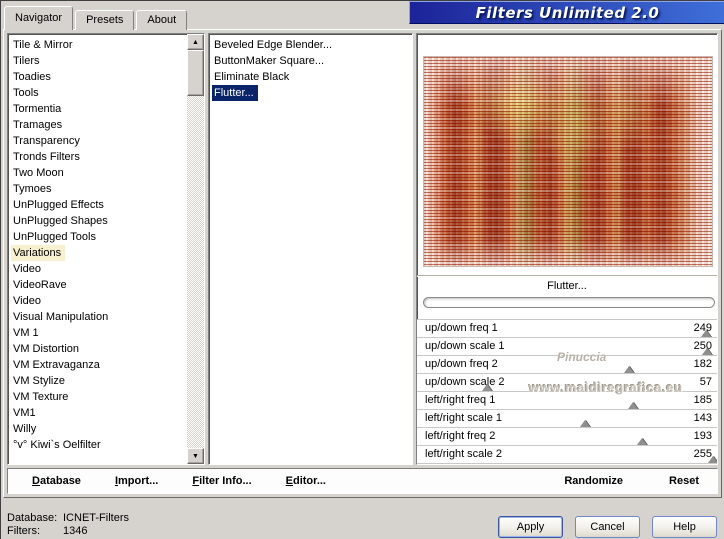  I want to click on filter-item-label: Eliminate Black, so click(252, 77).